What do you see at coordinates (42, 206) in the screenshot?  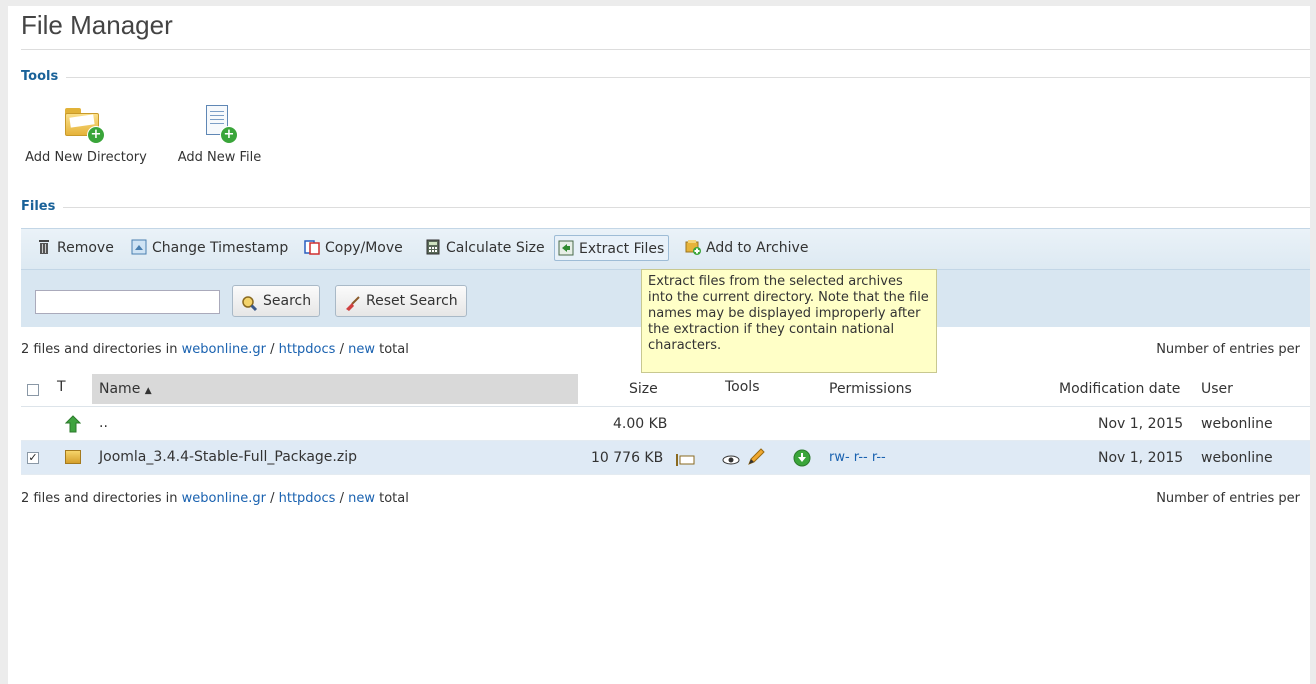 I see `files-section-label: Files` at bounding box center [42, 206].